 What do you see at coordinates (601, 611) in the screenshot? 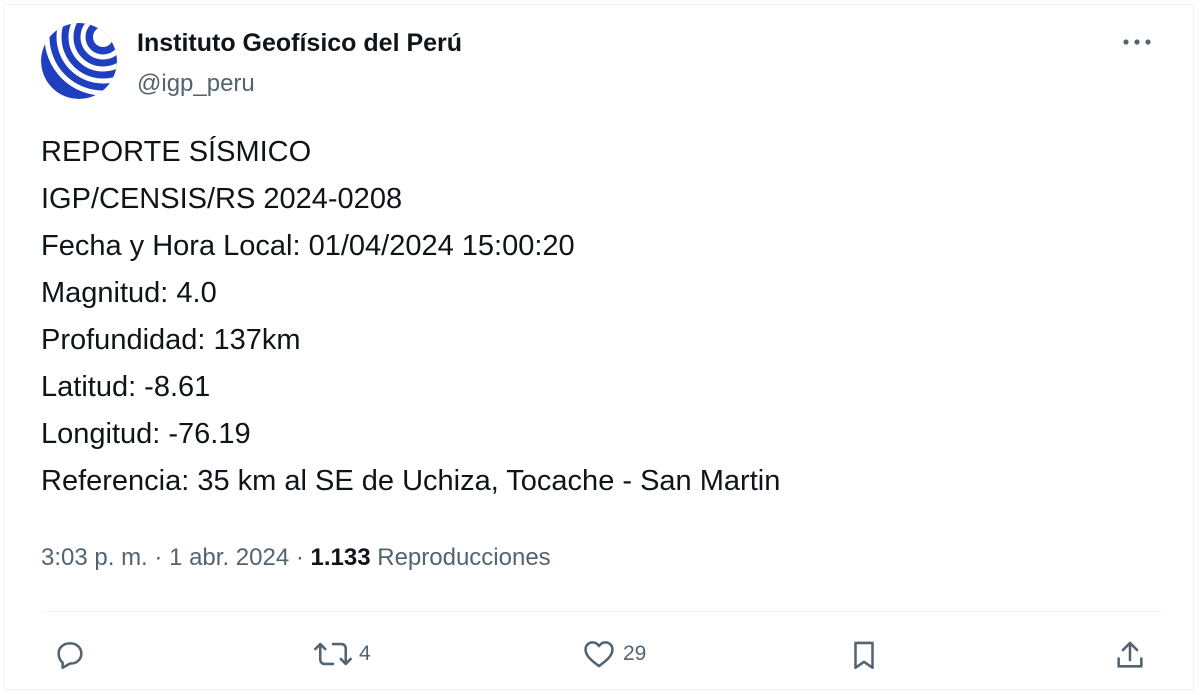
I see `divider` at bounding box center [601, 611].